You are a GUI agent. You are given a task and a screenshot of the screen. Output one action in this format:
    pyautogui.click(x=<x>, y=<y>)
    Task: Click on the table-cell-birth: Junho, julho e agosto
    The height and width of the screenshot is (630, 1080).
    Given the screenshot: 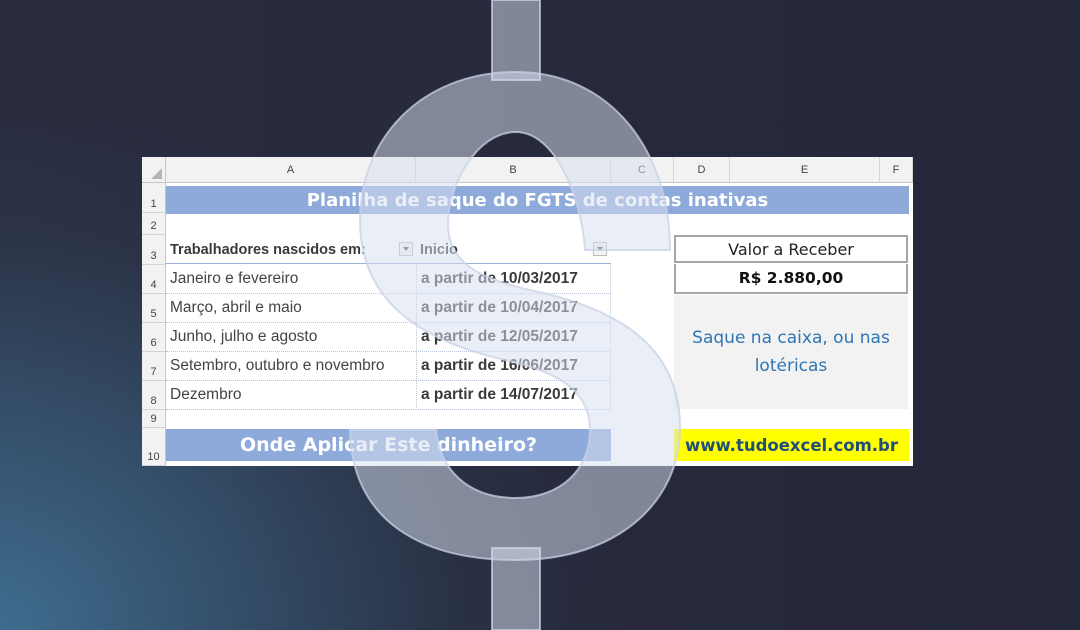 What is the action you would take?
    pyautogui.click(x=291, y=337)
    